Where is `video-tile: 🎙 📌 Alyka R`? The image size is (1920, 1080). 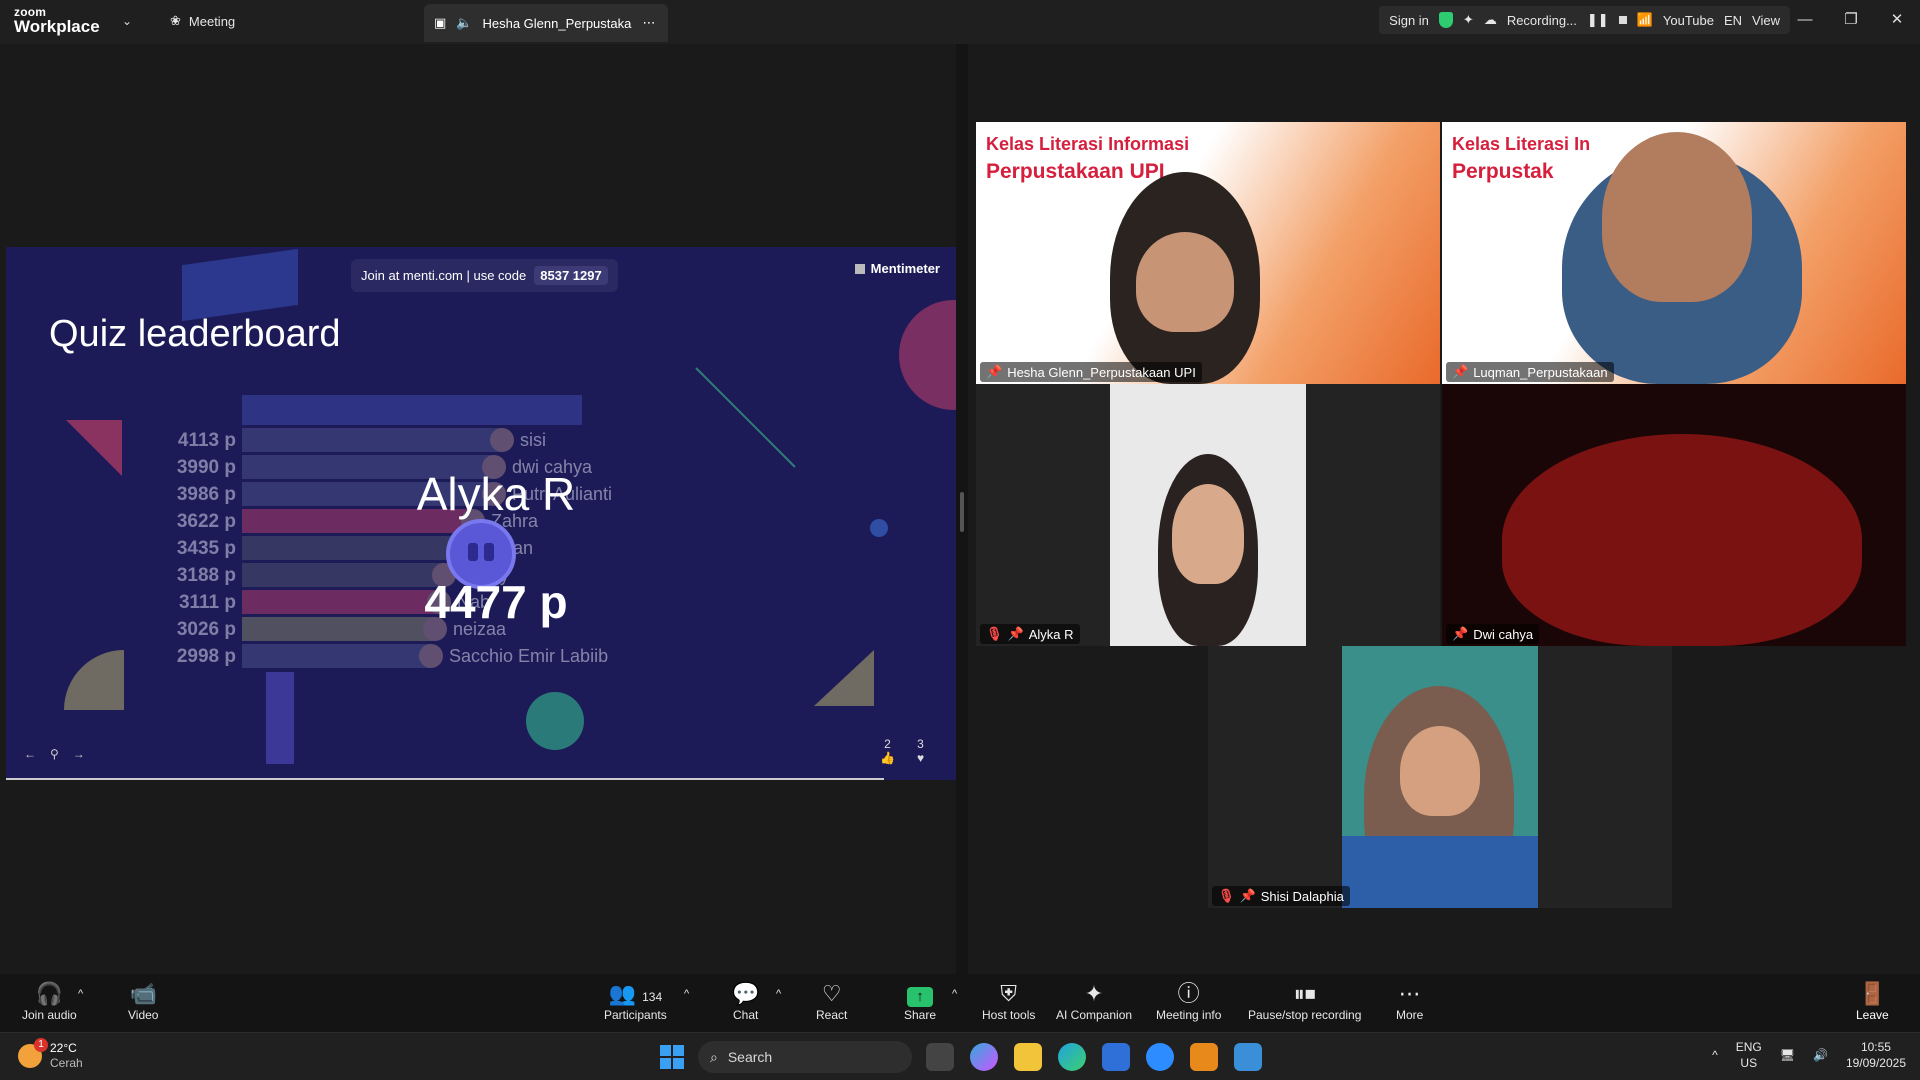 video-tile: 🎙 📌 Alyka R is located at coordinates (1208, 515).